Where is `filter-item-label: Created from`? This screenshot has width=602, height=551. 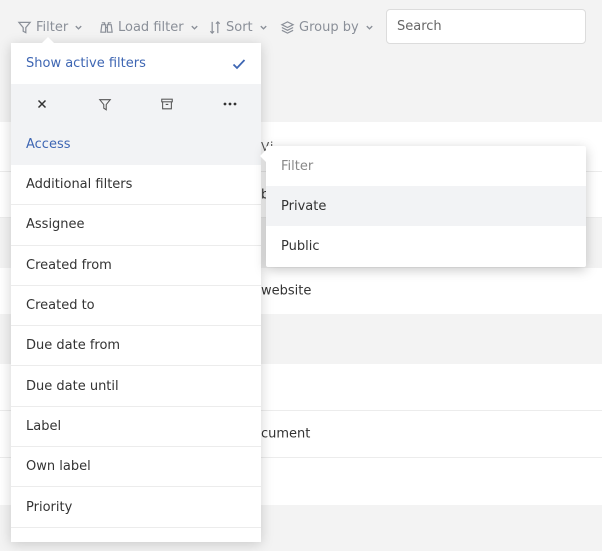 filter-item-label: Created from is located at coordinates (69, 265).